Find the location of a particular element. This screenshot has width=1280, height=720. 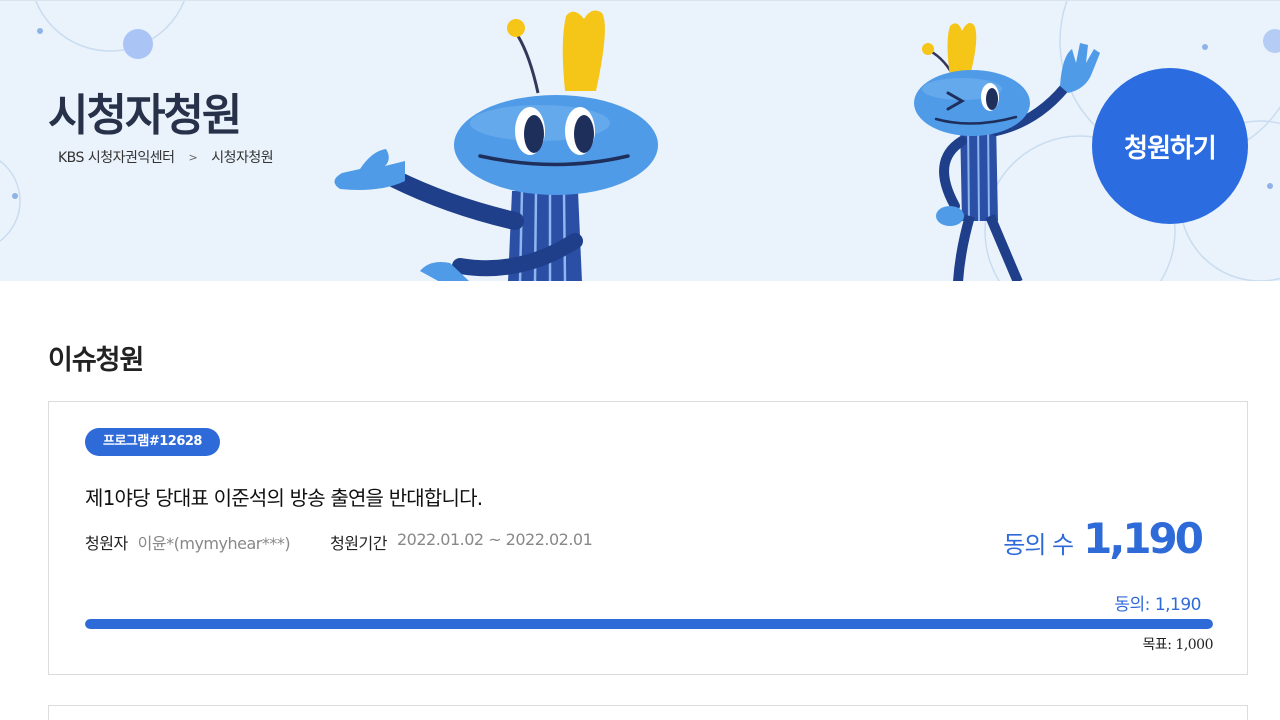

page-title: 시청자청원 is located at coordinates (145, 115).